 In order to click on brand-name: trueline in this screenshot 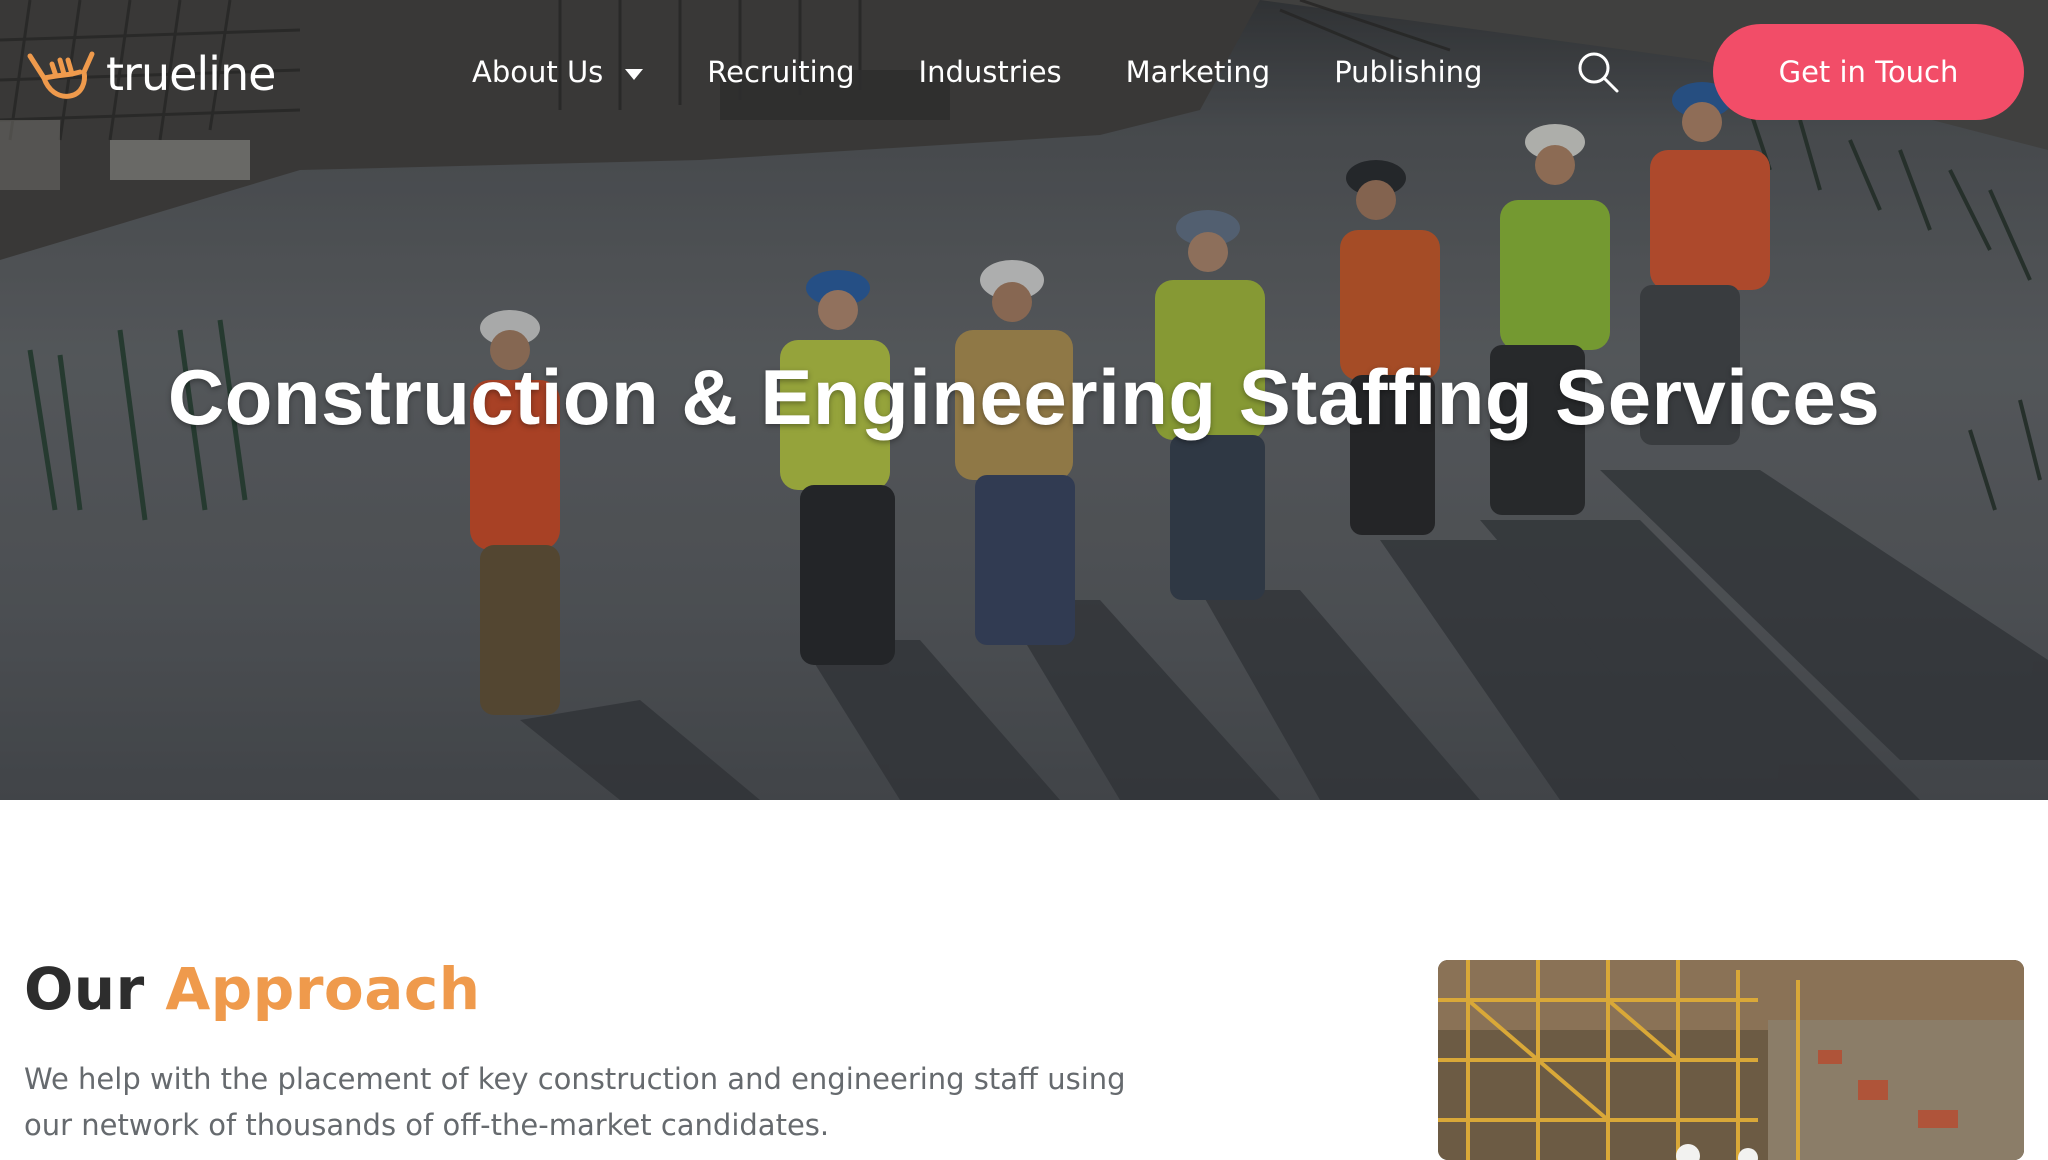, I will do `click(191, 74)`.